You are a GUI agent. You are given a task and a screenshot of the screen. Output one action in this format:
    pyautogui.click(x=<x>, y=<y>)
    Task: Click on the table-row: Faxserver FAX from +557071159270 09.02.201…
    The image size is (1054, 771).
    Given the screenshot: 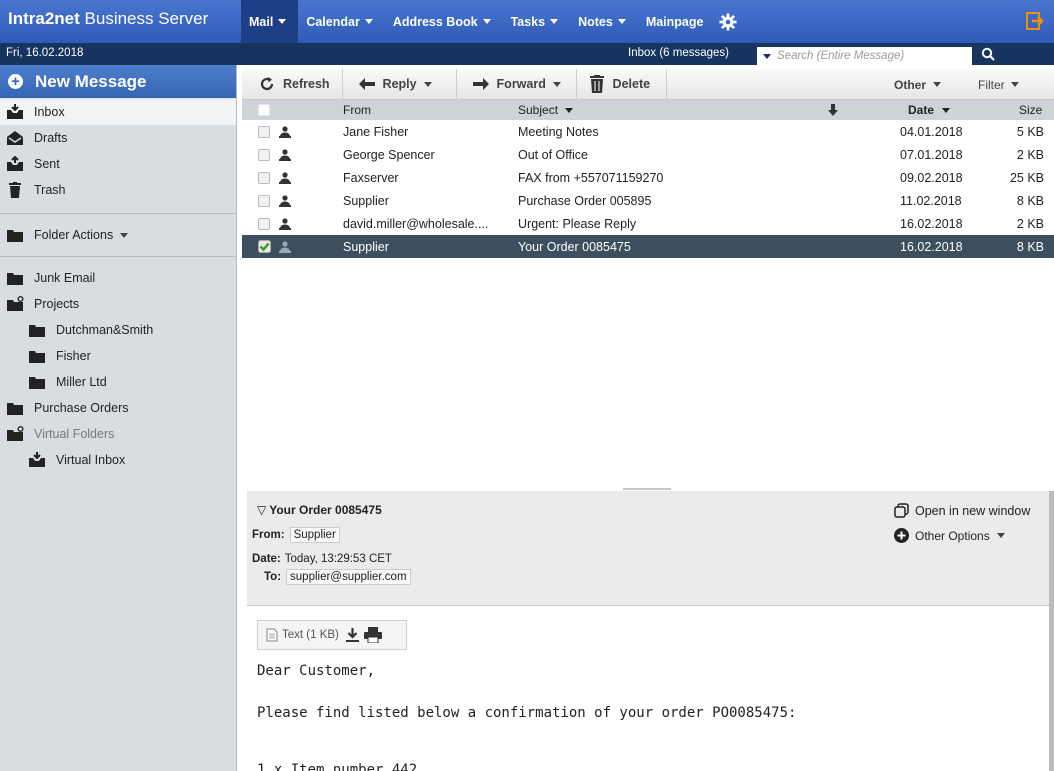 What is the action you would take?
    pyautogui.click(x=648, y=177)
    